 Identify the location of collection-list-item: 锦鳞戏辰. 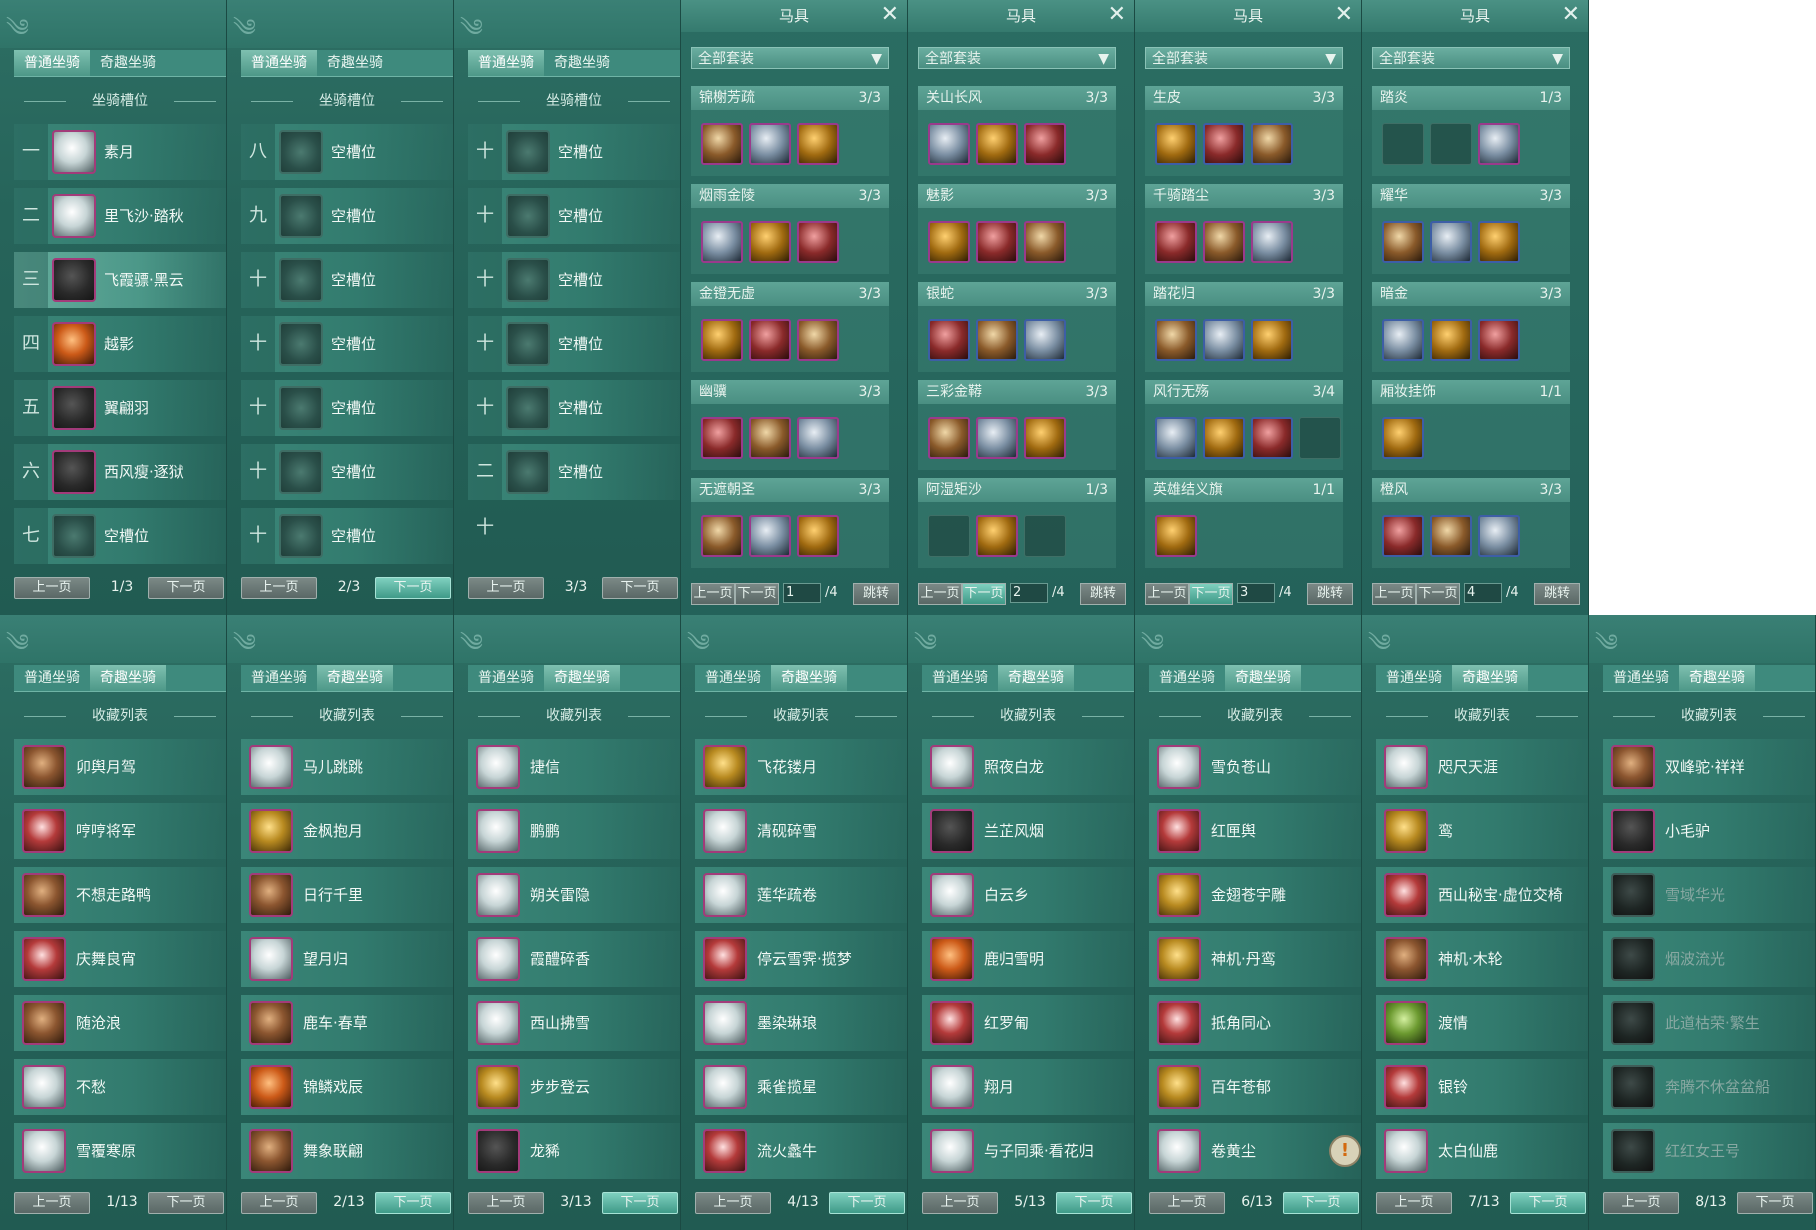
(347, 1087).